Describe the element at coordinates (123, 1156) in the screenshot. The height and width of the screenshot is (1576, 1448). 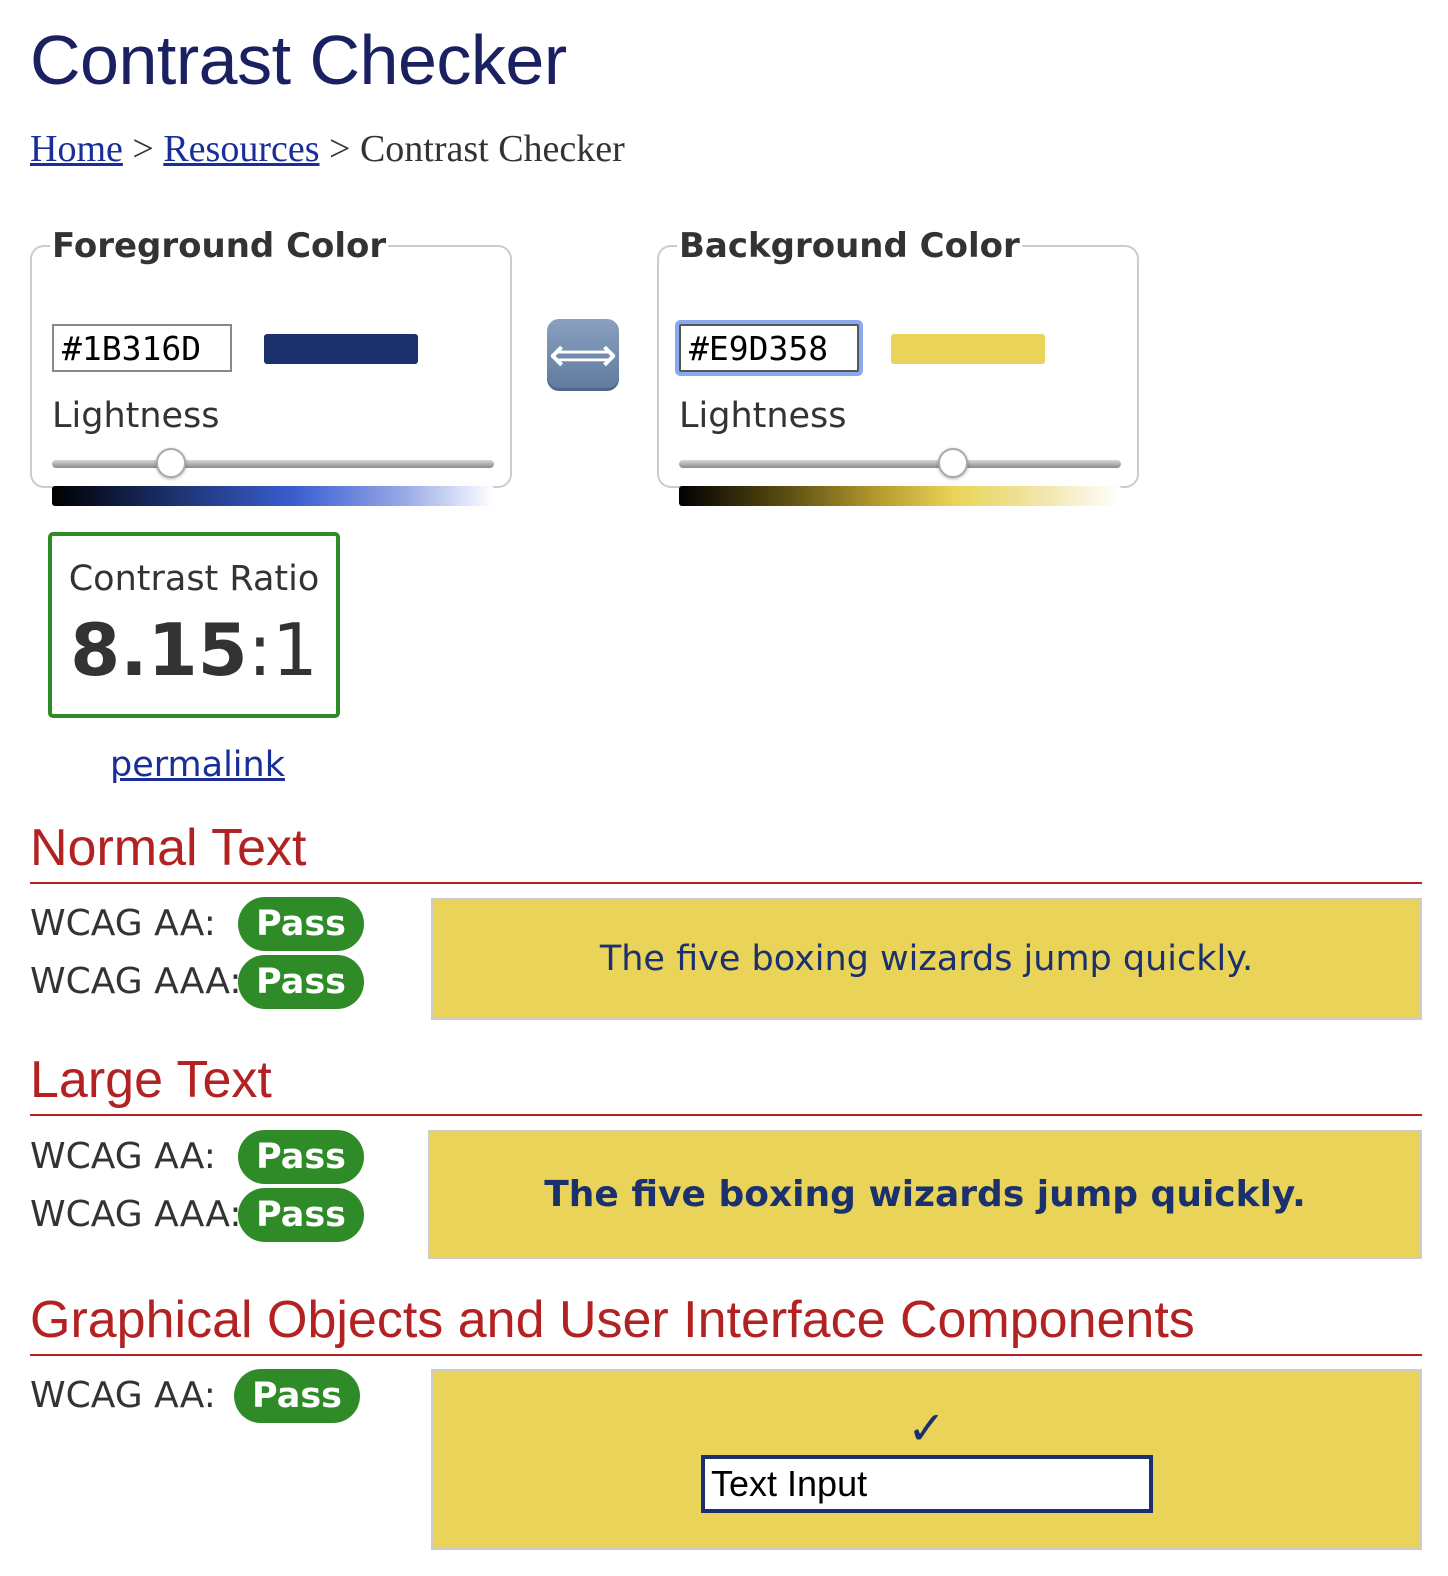
I see `large-aa-label: WCAG AA:` at that location.